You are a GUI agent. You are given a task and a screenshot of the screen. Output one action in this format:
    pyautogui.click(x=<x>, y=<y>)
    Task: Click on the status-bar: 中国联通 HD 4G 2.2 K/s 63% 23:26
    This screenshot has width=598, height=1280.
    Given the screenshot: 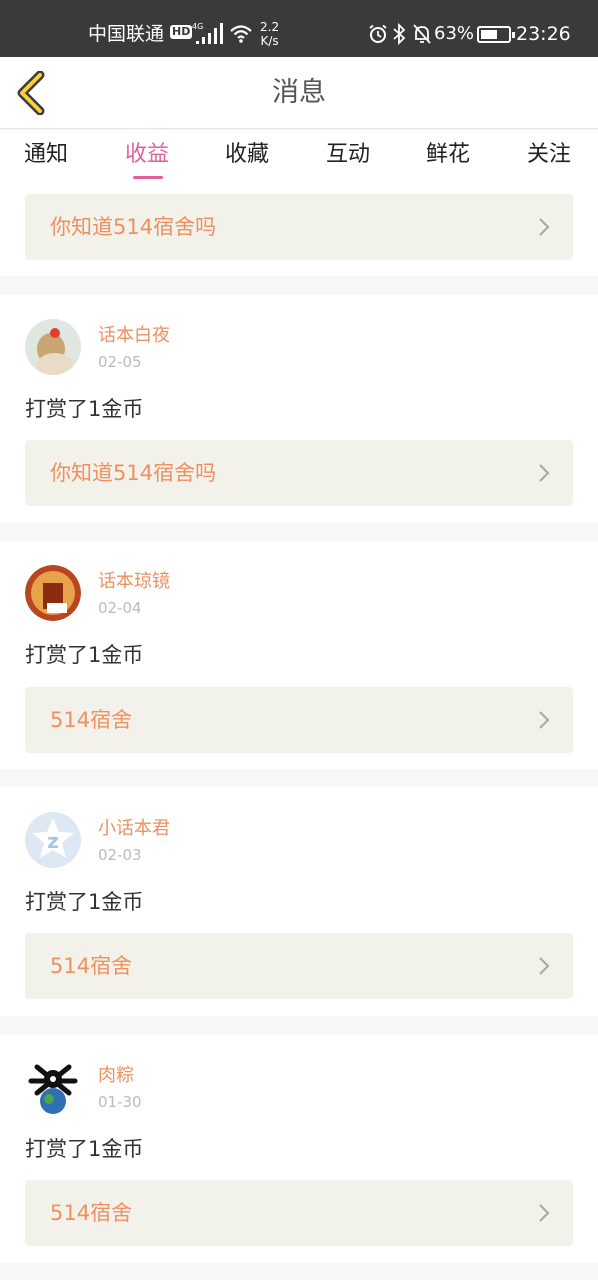 What is the action you would take?
    pyautogui.click(x=299, y=28)
    